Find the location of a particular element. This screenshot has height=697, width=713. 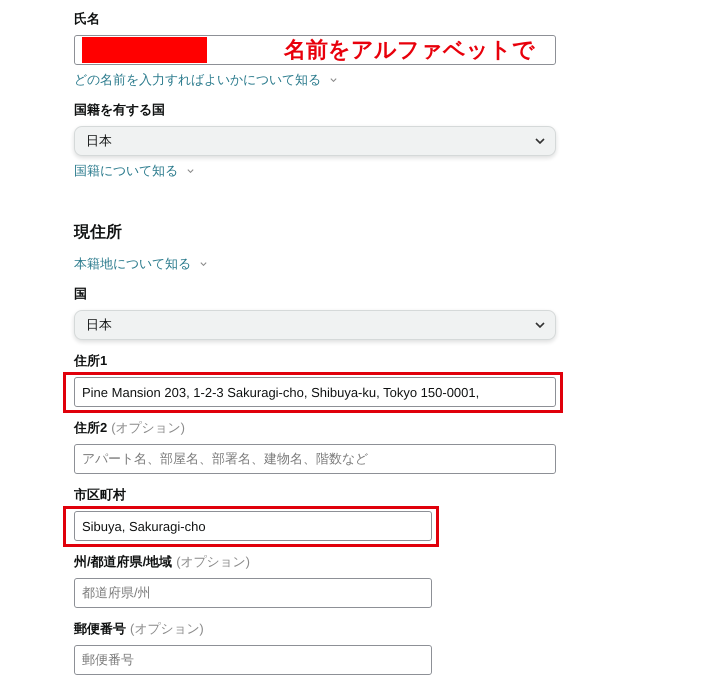

field-label: 国 is located at coordinates (81, 294).